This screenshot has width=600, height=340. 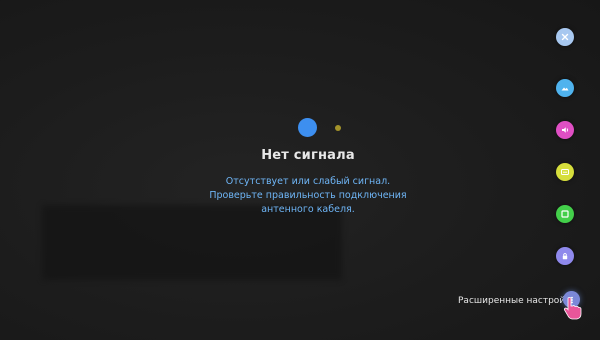 I want to click on close-icon, so click(x=565, y=37).